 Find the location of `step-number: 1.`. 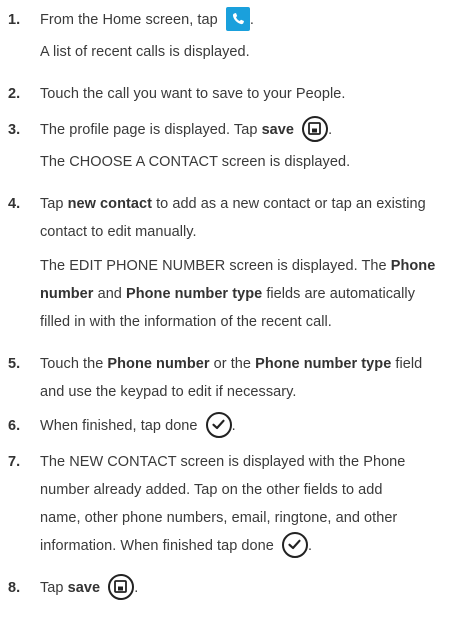

step-number: 1. is located at coordinates (14, 20).